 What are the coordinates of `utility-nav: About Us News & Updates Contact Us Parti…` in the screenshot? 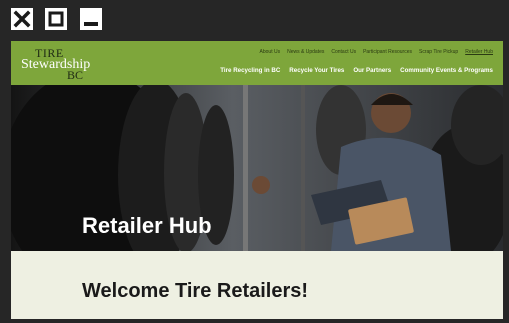 It's located at (376, 52).